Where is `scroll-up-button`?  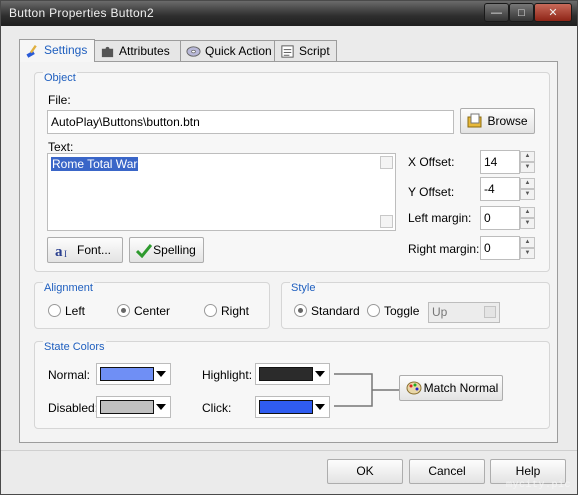 scroll-up-button is located at coordinates (386, 162).